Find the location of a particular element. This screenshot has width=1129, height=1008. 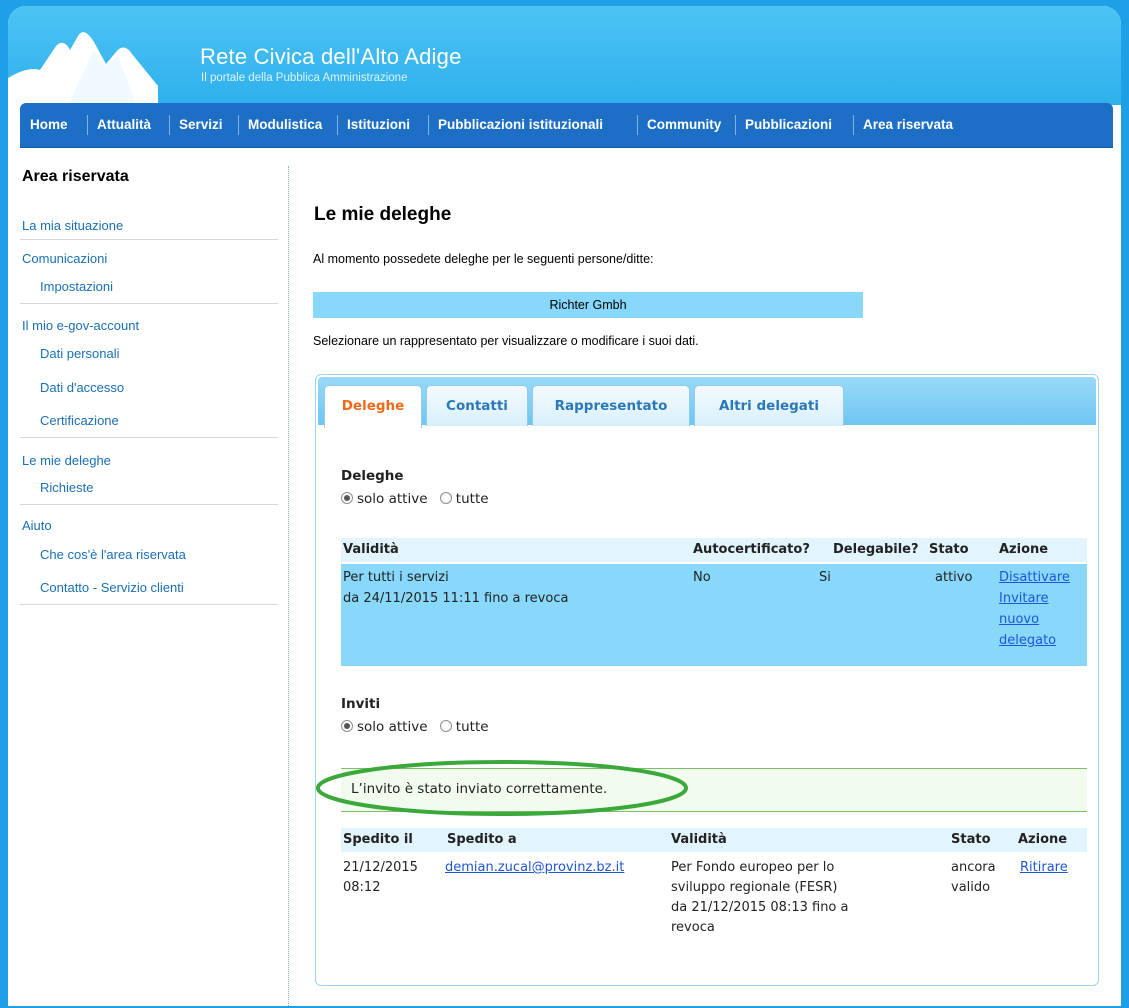

sidebar-item-la-mia-situazione: La mia situazione is located at coordinates (72, 225).